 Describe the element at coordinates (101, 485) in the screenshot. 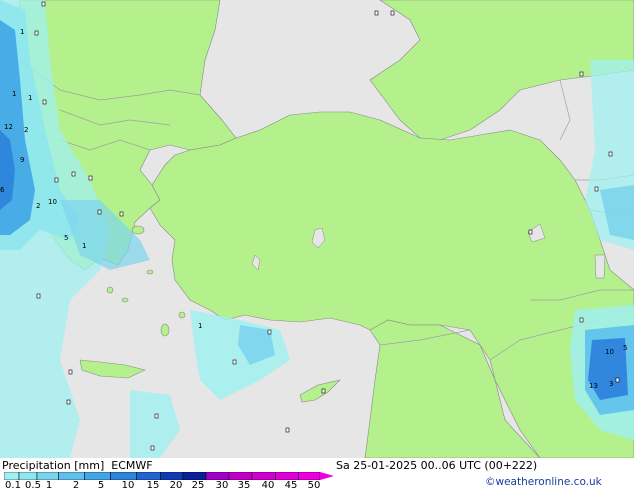

I see `legend-level-label: 5` at that location.